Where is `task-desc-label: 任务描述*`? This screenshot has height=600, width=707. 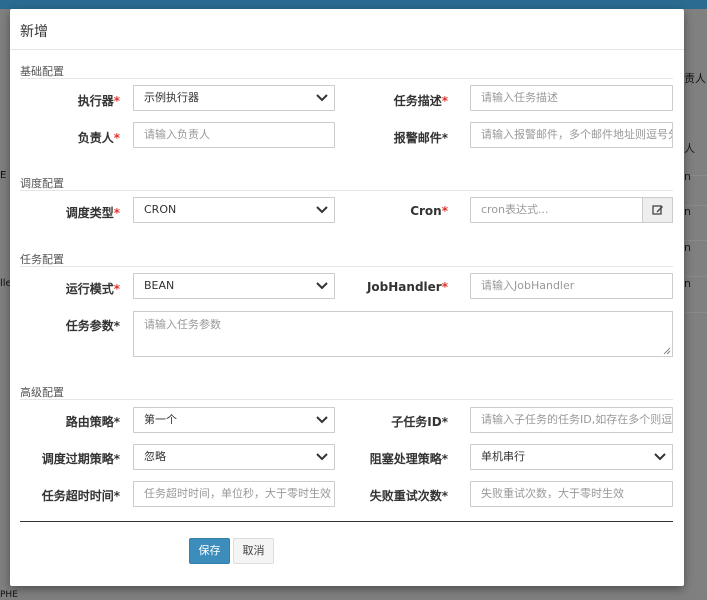 task-desc-label: 任务描述* is located at coordinates (420, 101).